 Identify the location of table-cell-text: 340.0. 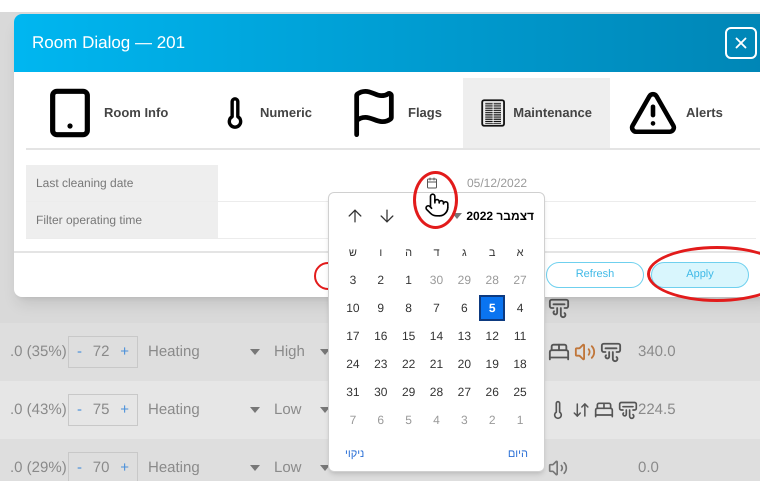
(657, 352).